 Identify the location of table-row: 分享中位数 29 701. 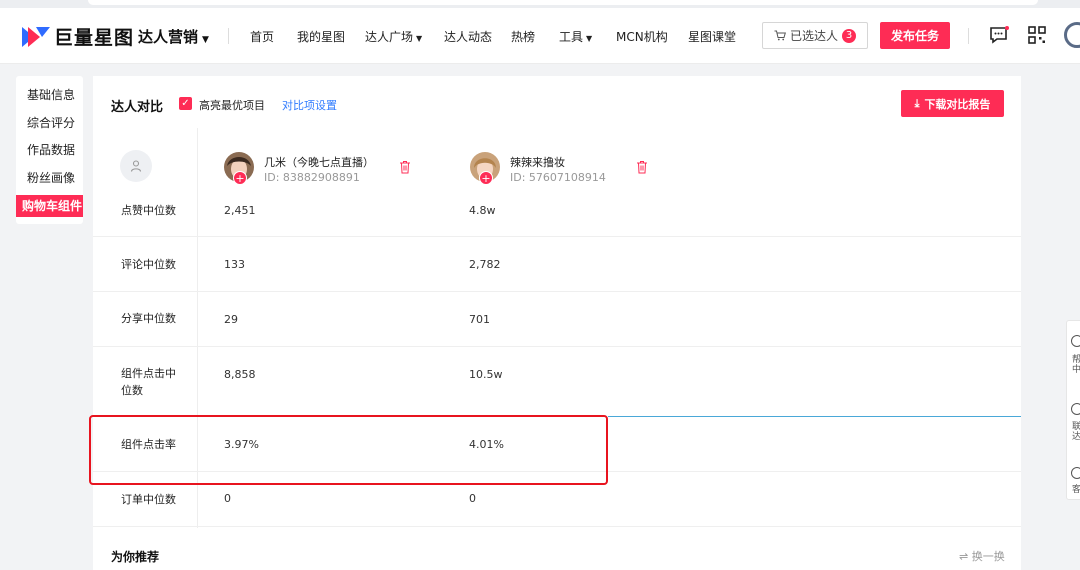
(557, 319).